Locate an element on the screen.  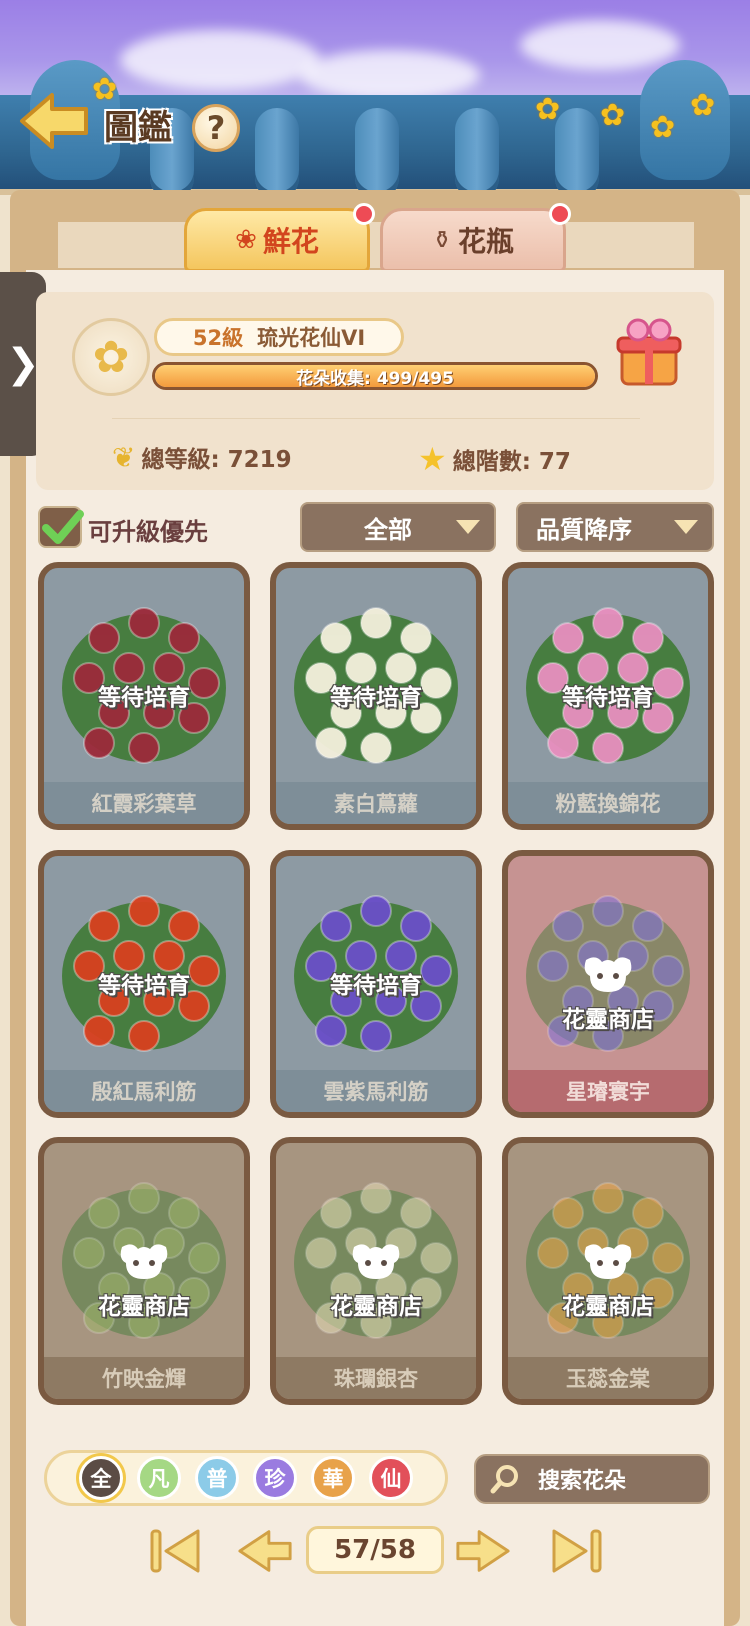
vase-icon: ⚱ is located at coordinates (442, 240).